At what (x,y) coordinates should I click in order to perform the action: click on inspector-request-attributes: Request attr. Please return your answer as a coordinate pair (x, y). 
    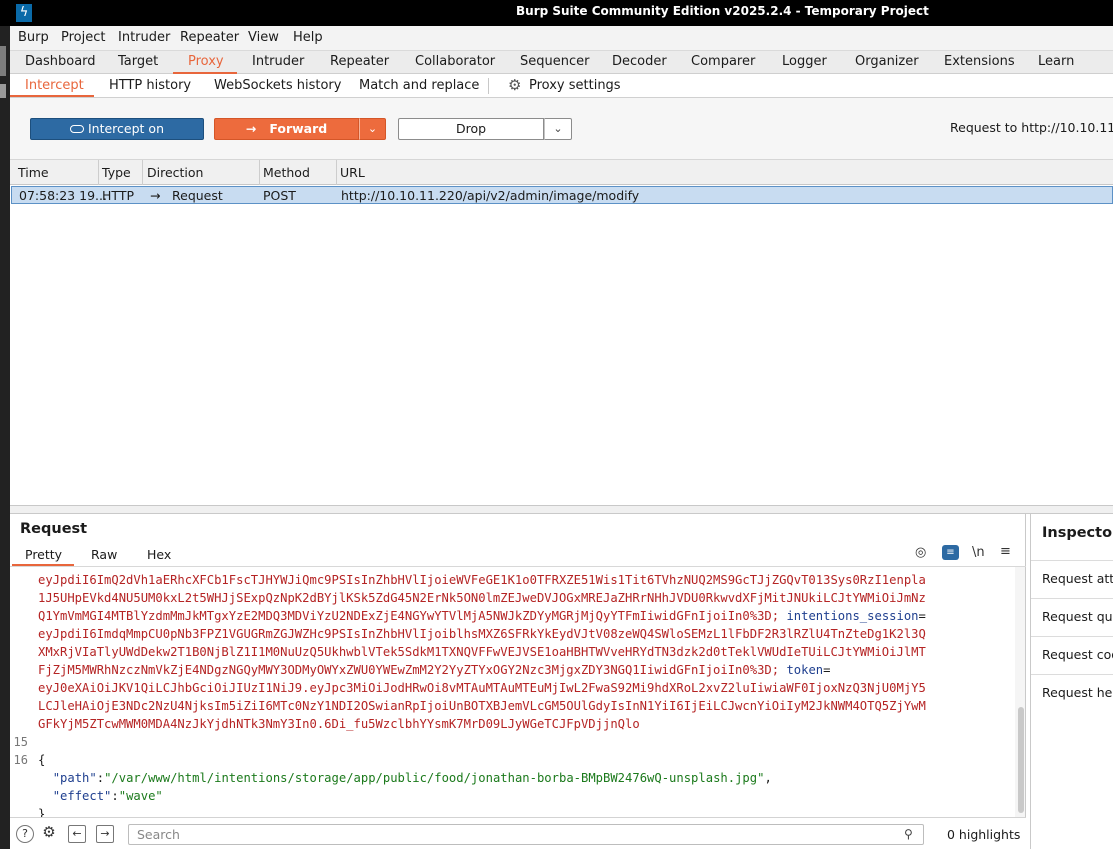
    Looking at the image, I should click on (1072, 579).